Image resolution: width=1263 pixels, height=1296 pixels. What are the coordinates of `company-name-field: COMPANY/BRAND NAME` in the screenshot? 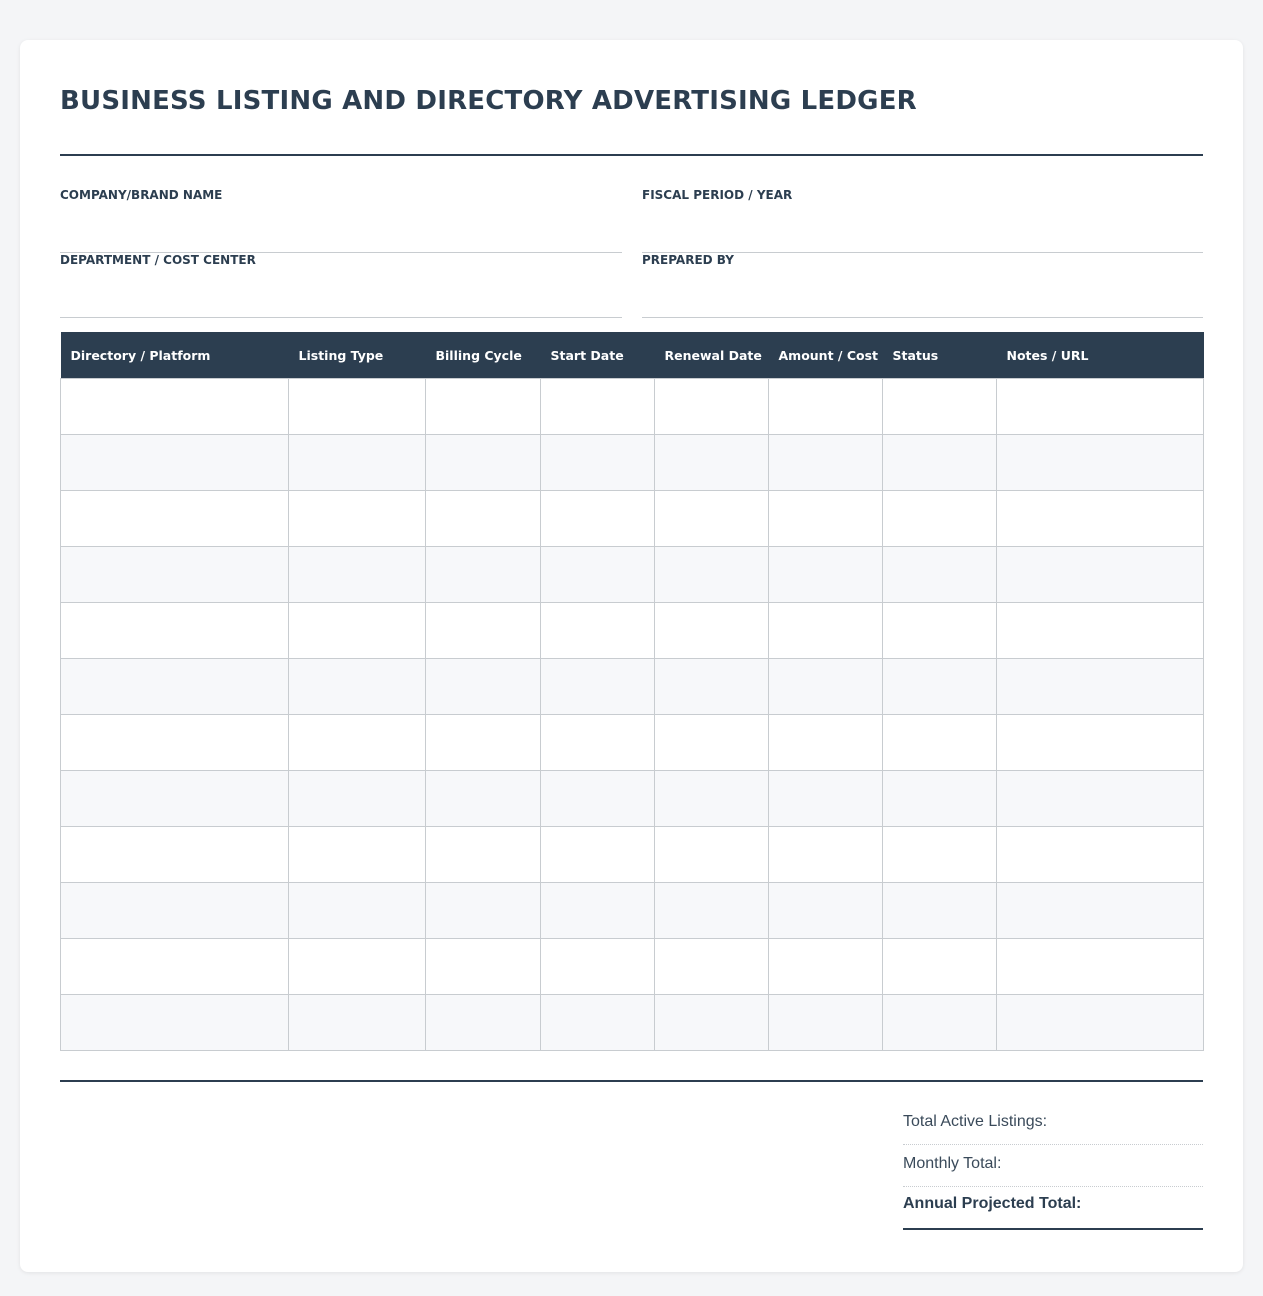 It's located at (341, 220).